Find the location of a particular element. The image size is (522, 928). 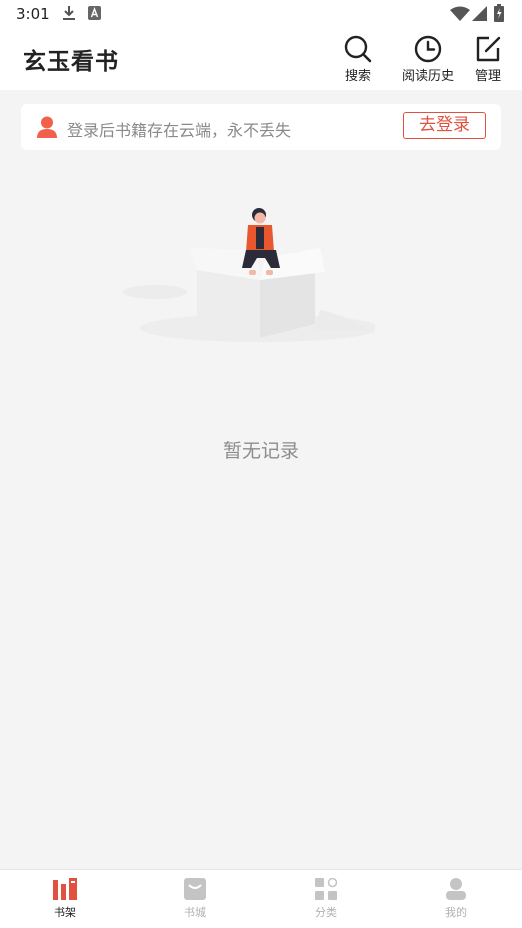

text-a-icon is located at coordinates (94, 14).